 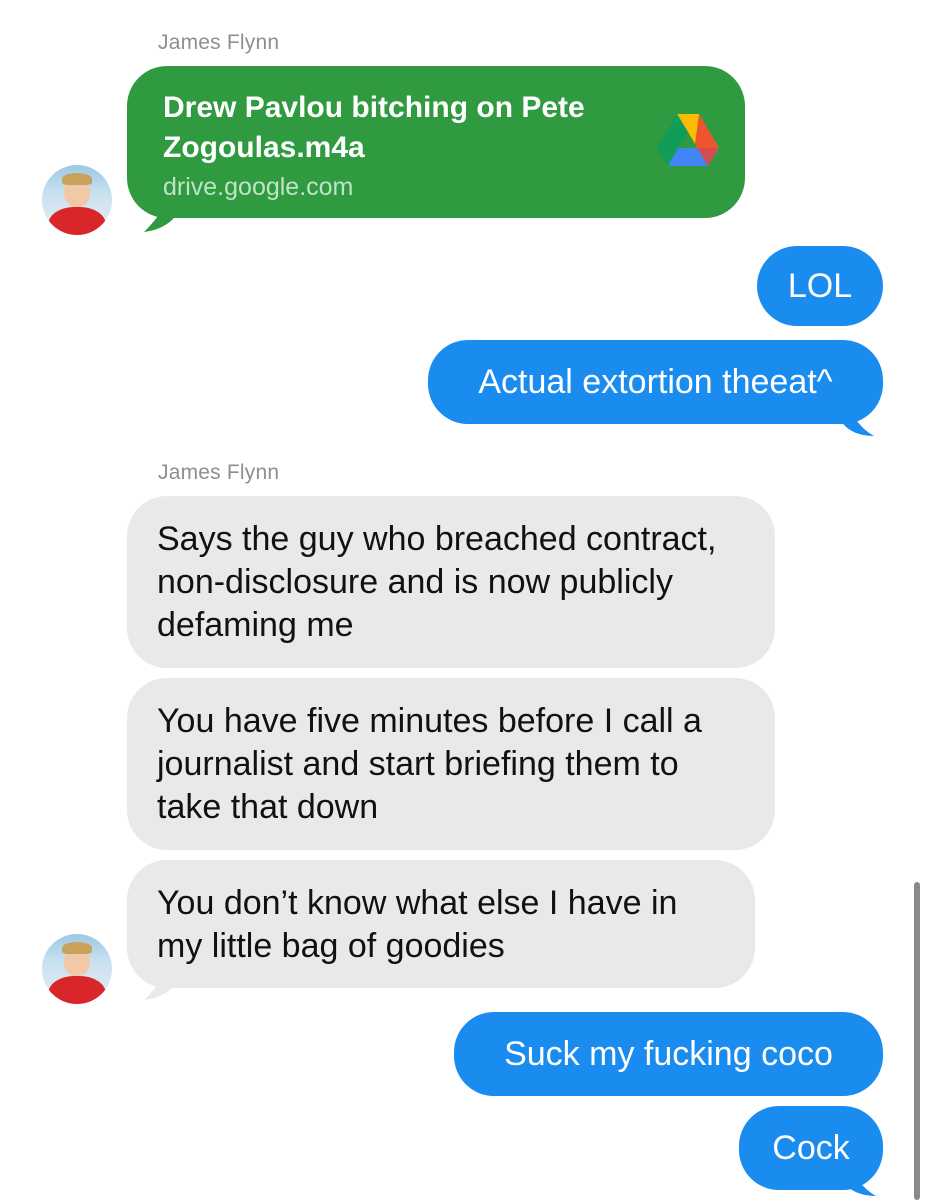 What do you see at coordinates (668, 1054) in the screenshot?
I see `outgoing-message: Suck my fucking coco` at bounding box center [668, 1054].